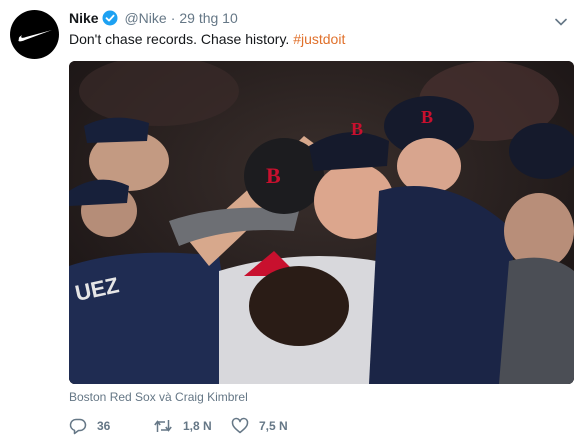 Image resolution: width=580 pixels, height=445 pixels. What do you see at coordinates (163, 426) in the screenshot?
I see `retweet-icon` at bounding box center [163, 426].